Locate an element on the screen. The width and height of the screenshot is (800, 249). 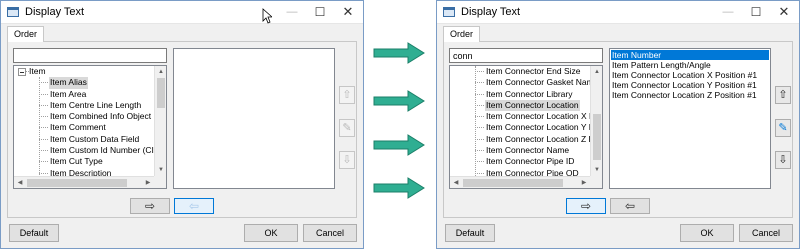
tree-item-label: Item Comment is located at coordinates (78, 127).